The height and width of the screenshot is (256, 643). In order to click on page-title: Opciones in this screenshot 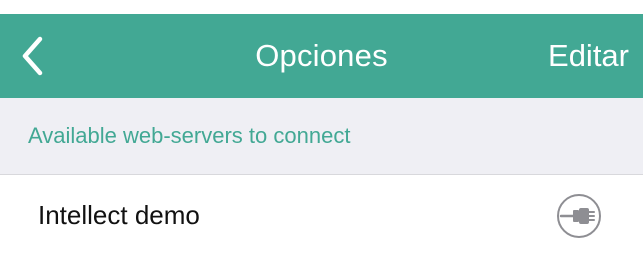, I will do `click(321, 55)`.